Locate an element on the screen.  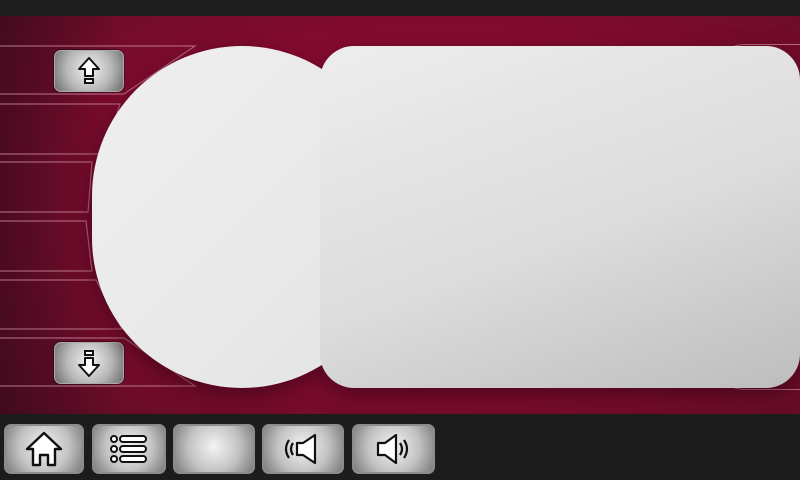
volume-down-button is located at coordinates (303, 449).